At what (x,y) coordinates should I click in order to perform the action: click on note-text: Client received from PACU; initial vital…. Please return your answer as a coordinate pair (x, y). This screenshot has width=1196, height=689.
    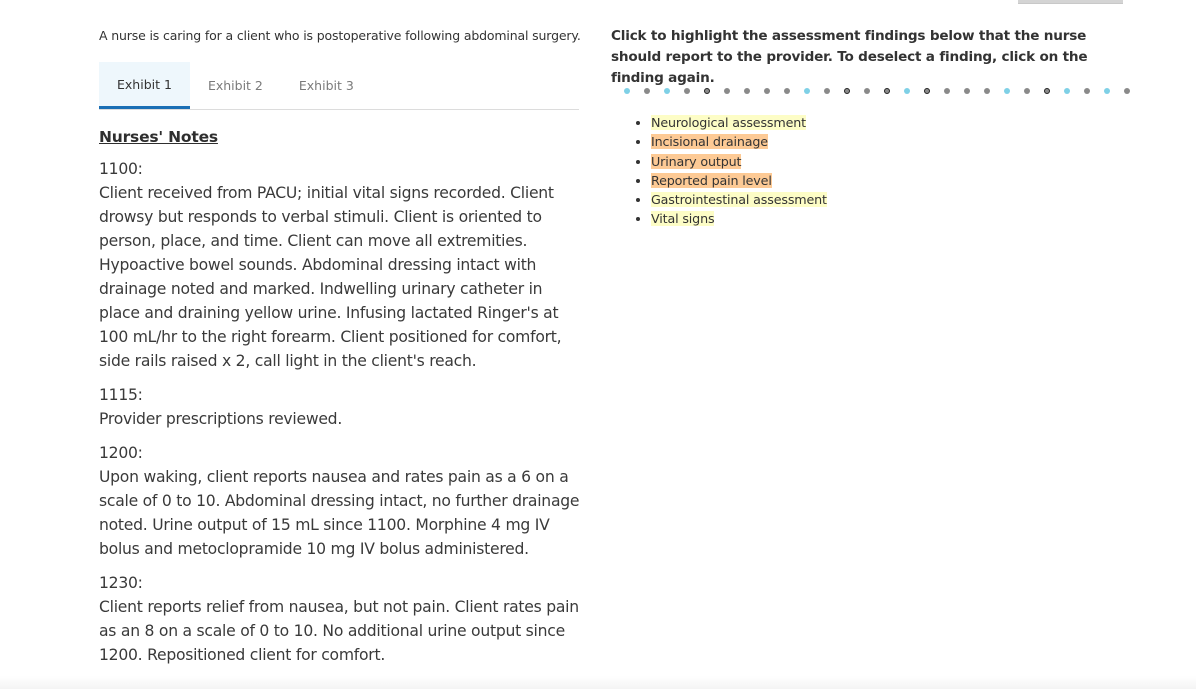
    Looking at the image, I should click on (330, 277).